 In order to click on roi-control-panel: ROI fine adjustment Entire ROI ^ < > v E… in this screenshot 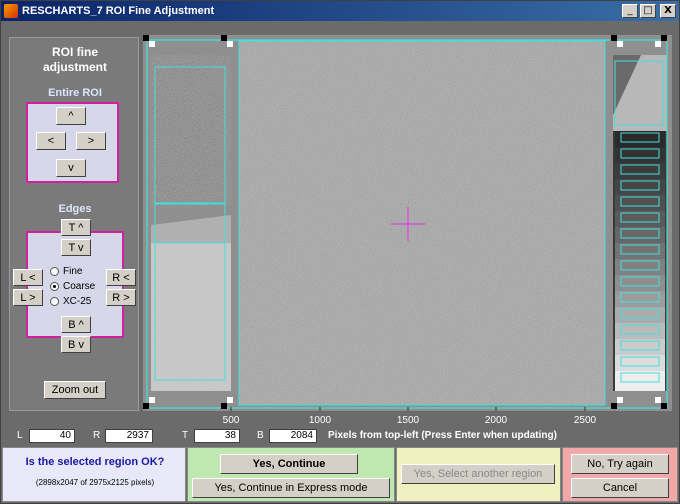, I will do `click(74, 224)`.